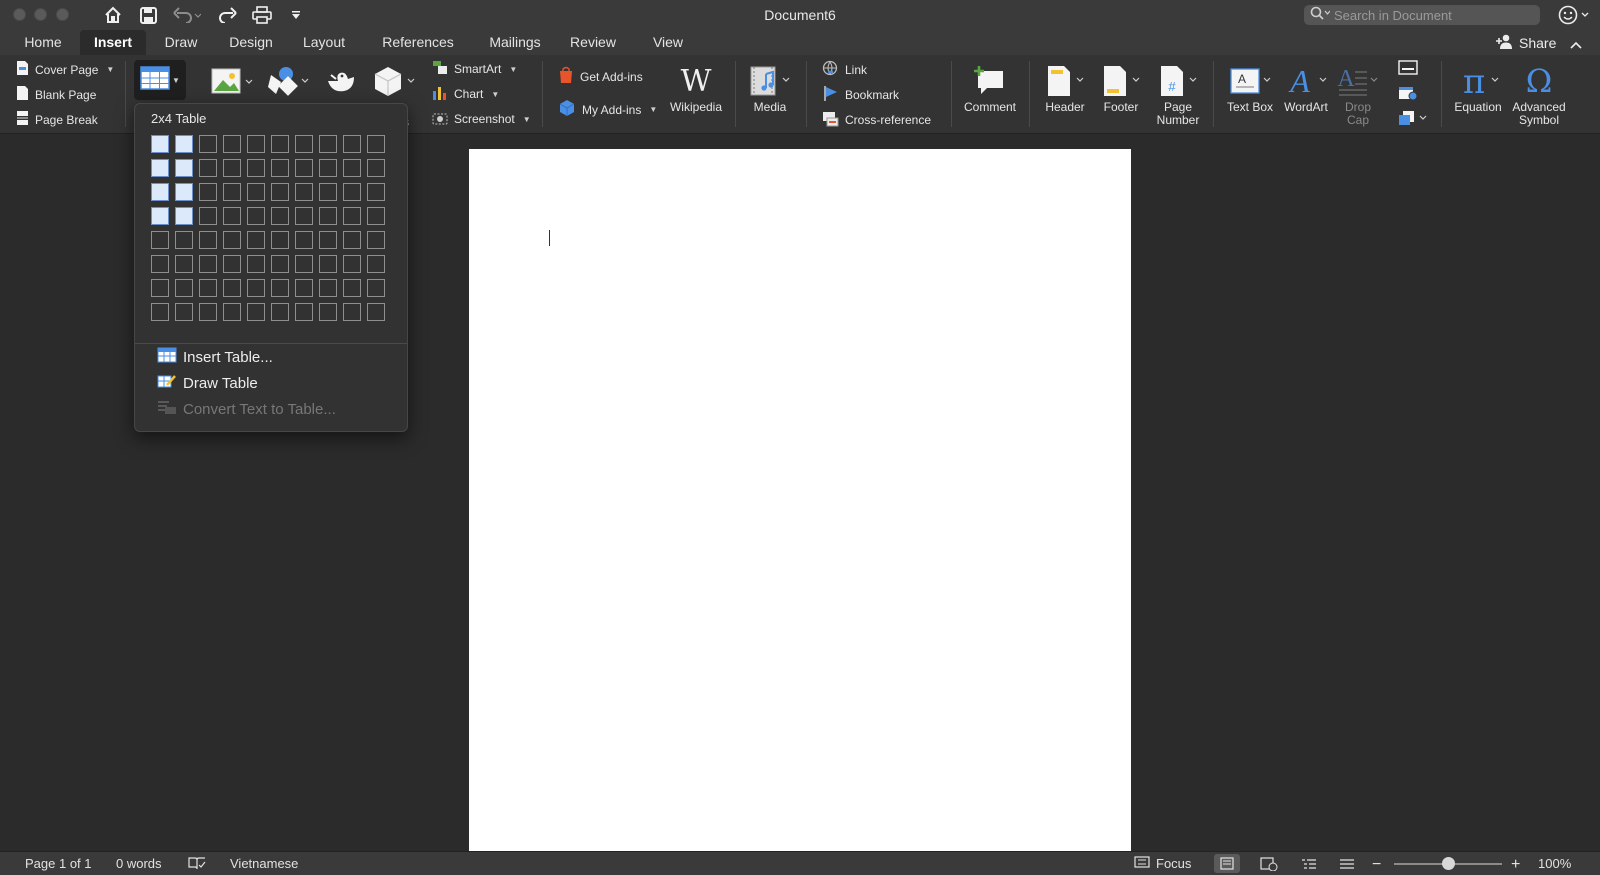  What do you see at coordinates (148, 15) in the screenshot?
I see `save-icon` at bounding box center [148, 15].